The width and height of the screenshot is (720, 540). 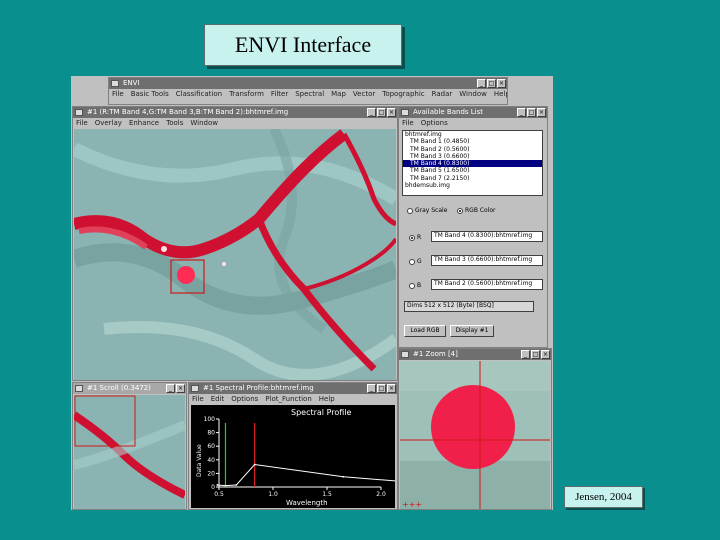 What do you see at coordinates (475, 354) in the screenshot?
I see `zoom-titlebar: #1 Zoom [4] _ □ ×` at bounding box center [475, 354].